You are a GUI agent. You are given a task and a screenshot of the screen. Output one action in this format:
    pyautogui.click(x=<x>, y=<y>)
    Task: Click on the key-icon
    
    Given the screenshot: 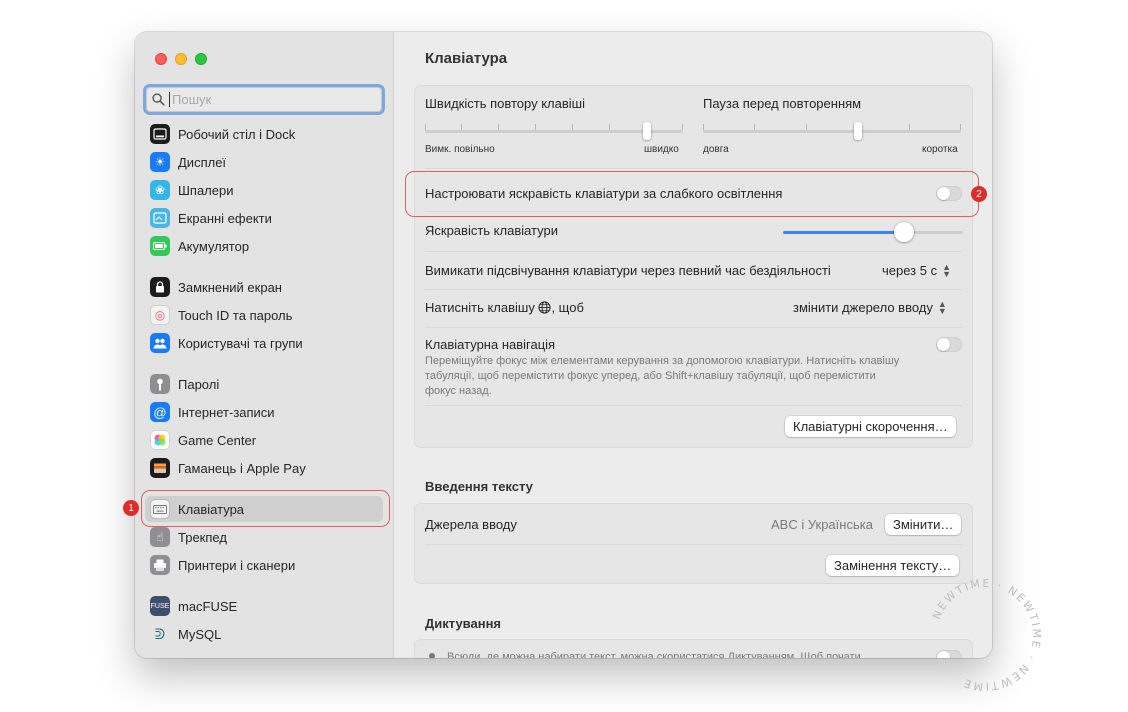 What is the action you would take?
    pyautogui.click(x=160, y=384)
    